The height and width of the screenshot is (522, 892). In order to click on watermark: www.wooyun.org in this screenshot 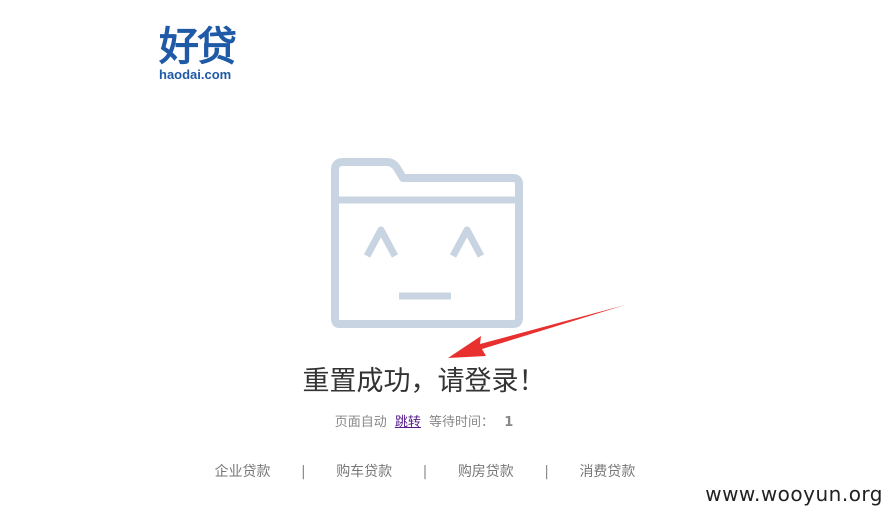, I will do `click(794, 494)`.